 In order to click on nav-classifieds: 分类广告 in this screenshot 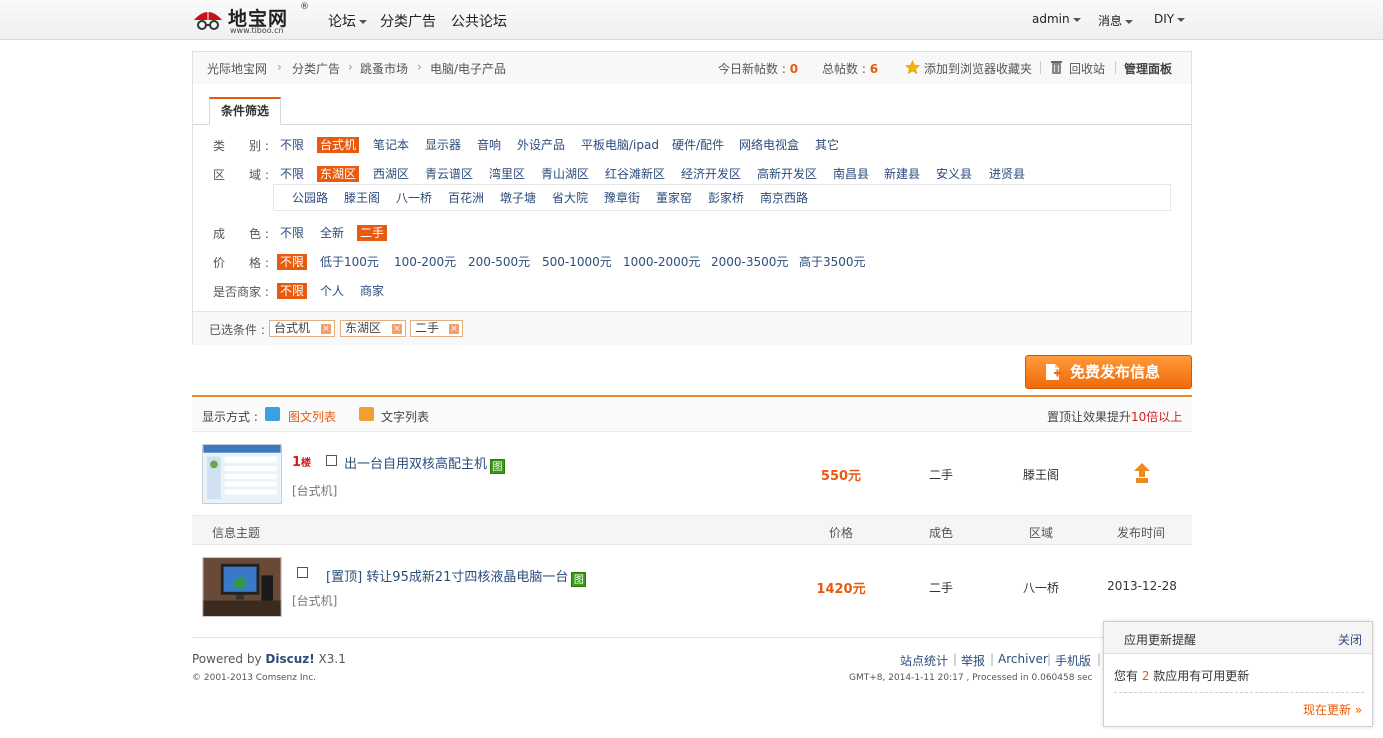, I will do `click(408, 21)`.